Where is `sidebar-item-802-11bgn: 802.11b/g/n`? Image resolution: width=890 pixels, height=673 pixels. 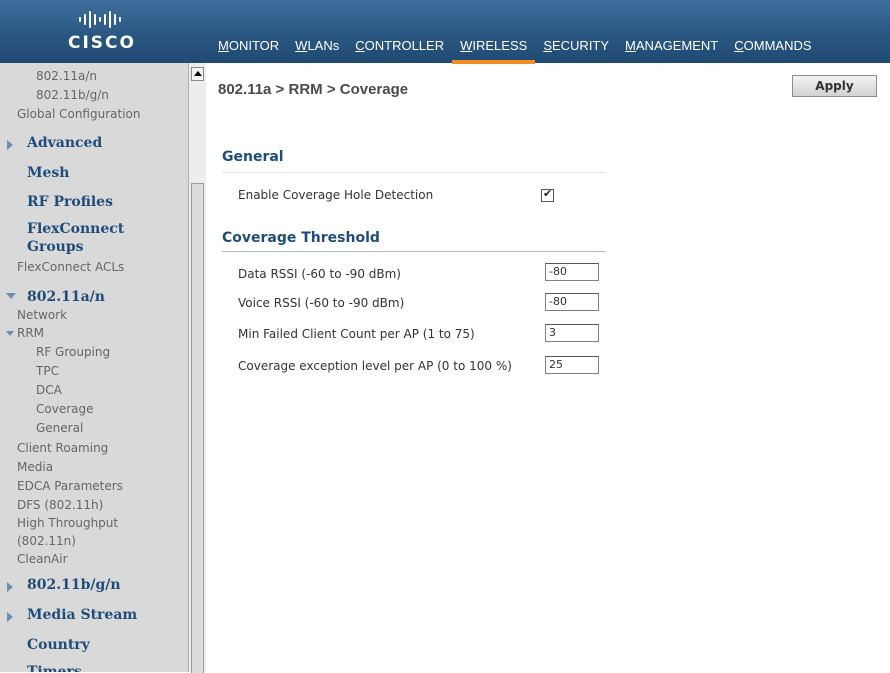
sidebar-item-802-11bgn: 802.11b/g/n is located at coordinates (74, 585).